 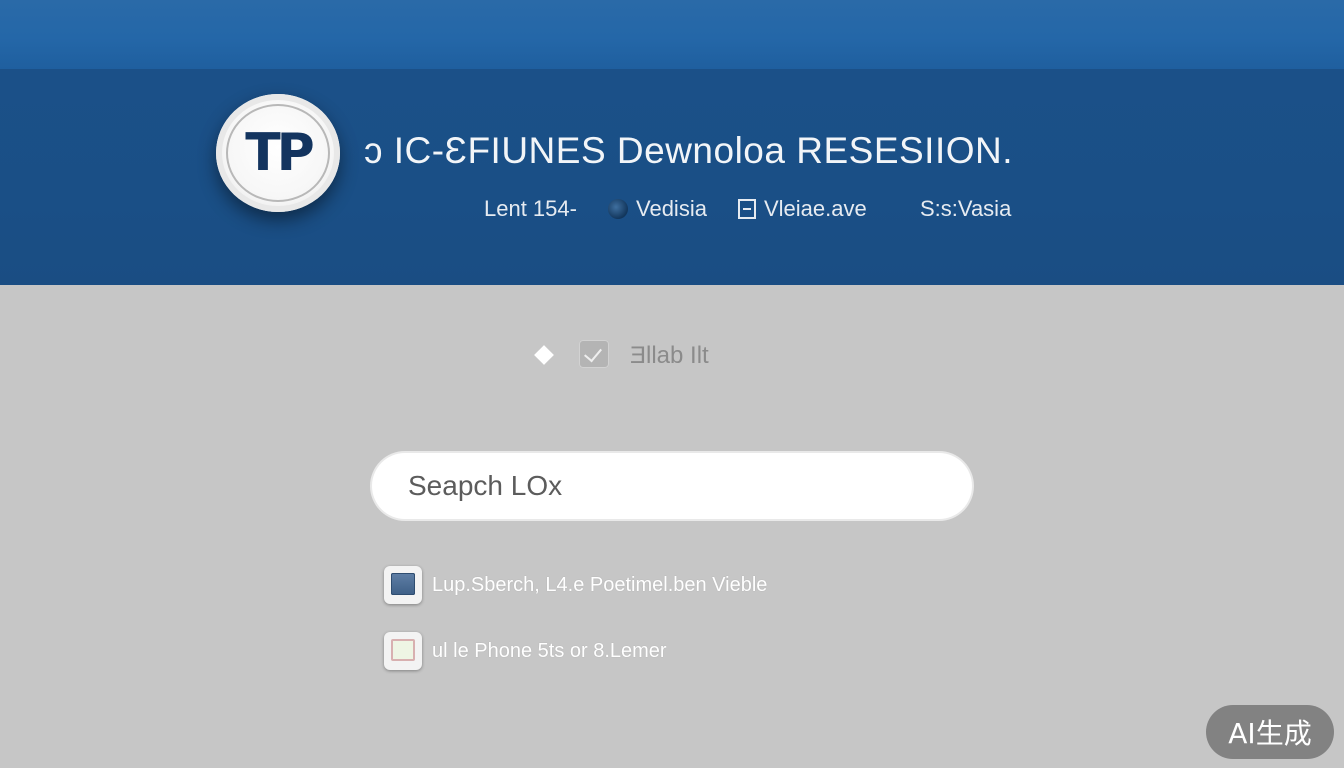 I want to click on header-subtitle: Lent 154- Vedisia Vleiae.ave S:s:Vasia, so click(x=784, y=209).